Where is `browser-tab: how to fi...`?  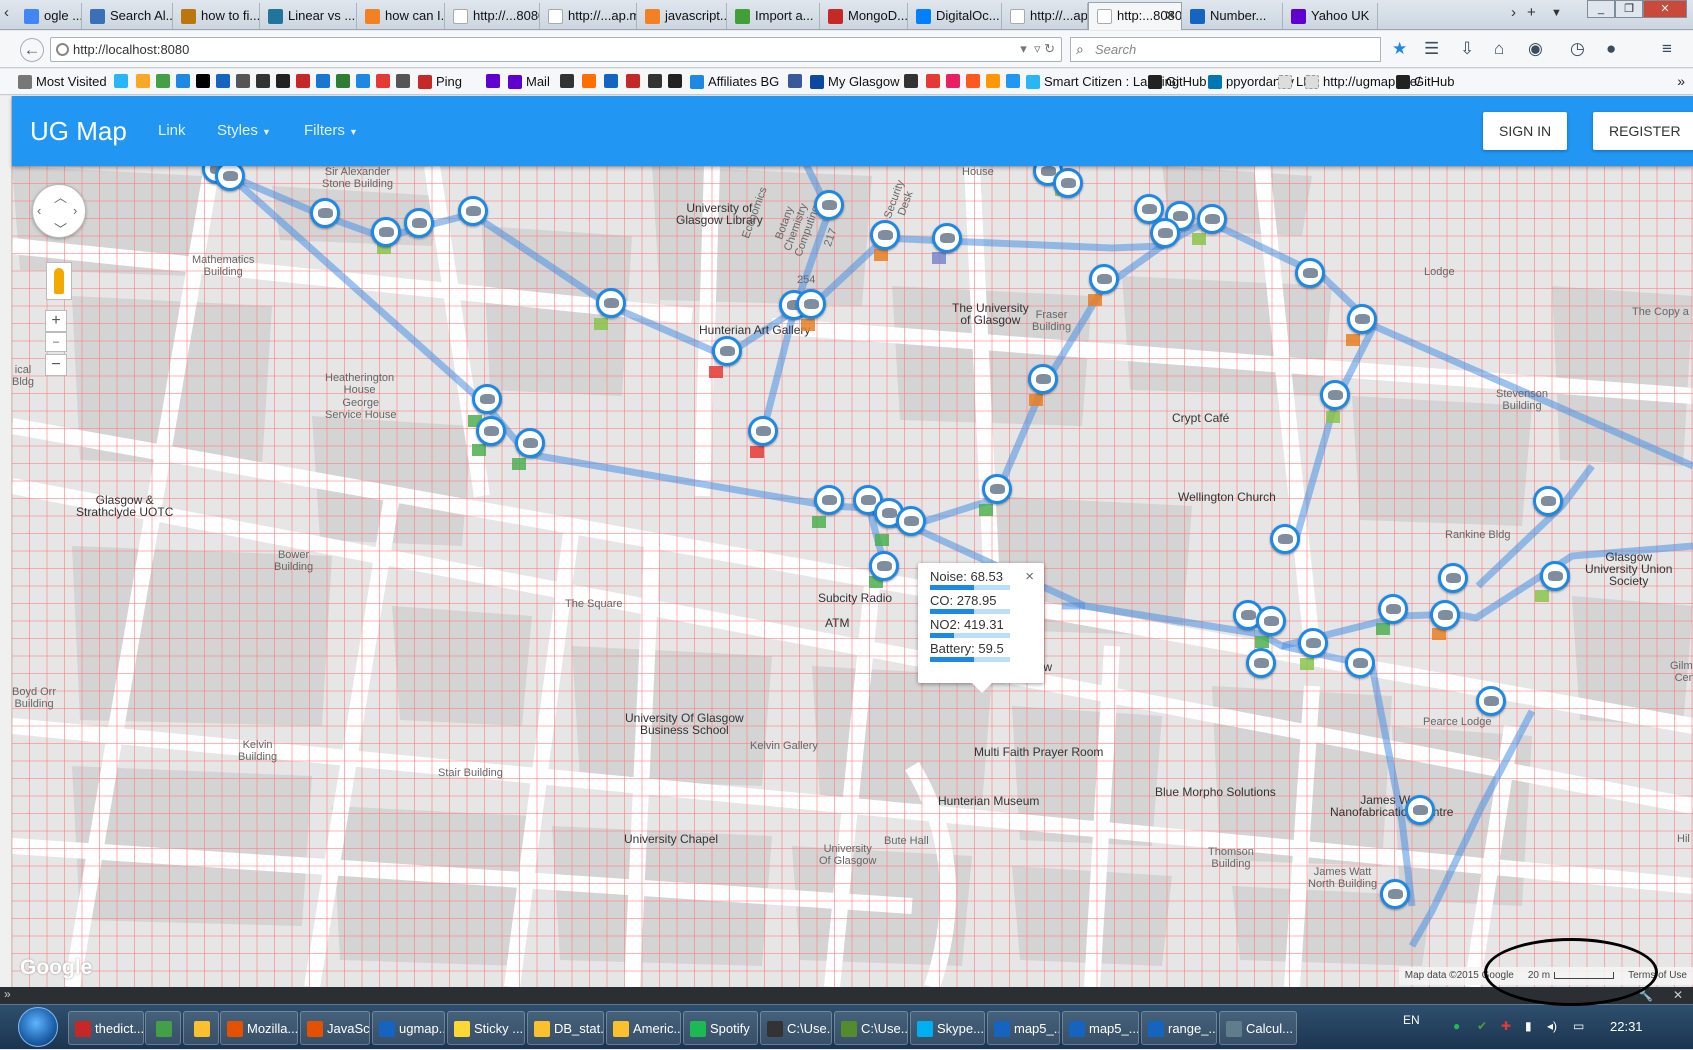 browser-tab: how to fi... is located at coordinates (216, 16).